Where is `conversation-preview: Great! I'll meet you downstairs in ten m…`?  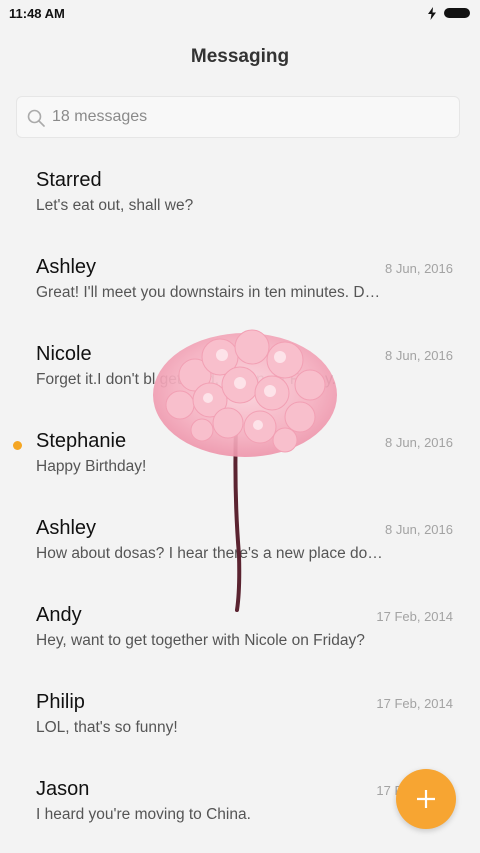 conversation-preview: Great! I'll meet you downstairs in ten m… is located at coordinates (208, 292).